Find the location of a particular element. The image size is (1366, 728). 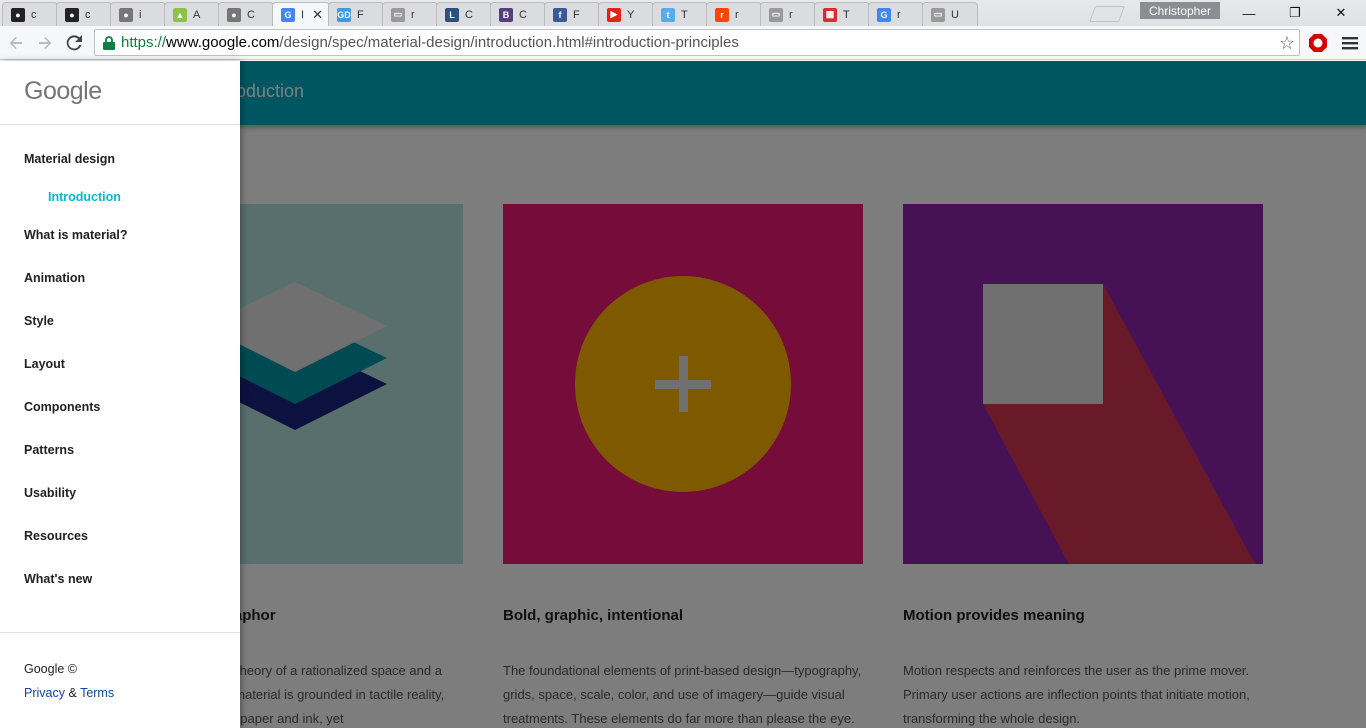

chrome-menu-button is located at coordinates (1350, 43).